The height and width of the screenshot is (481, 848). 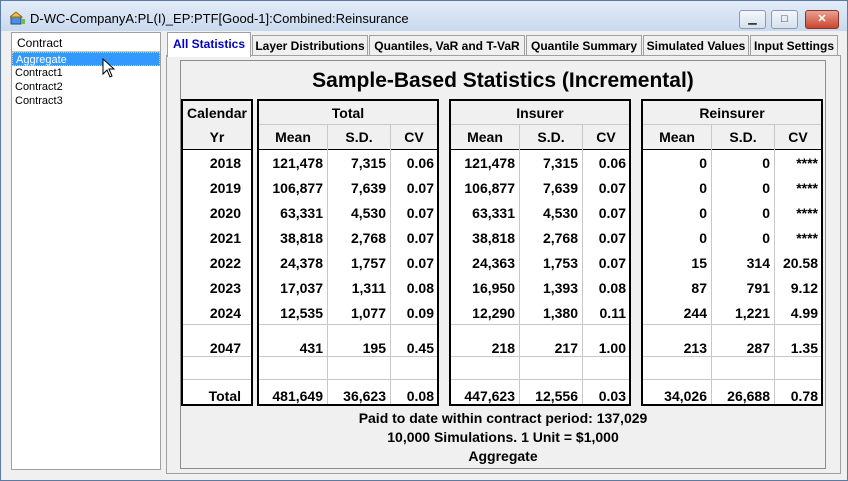 What do you see at coordinates (804, 313) in the screenshot?
I see `cv-cell: 4.99` at bounding box center [804, 313].